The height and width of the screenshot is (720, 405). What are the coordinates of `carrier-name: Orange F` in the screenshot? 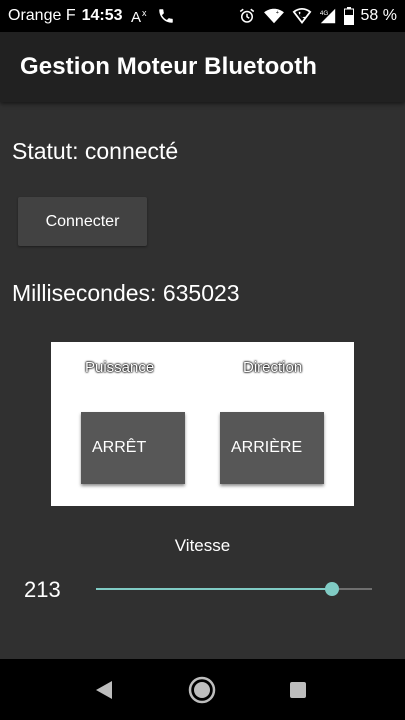 It's located at (42, 15).